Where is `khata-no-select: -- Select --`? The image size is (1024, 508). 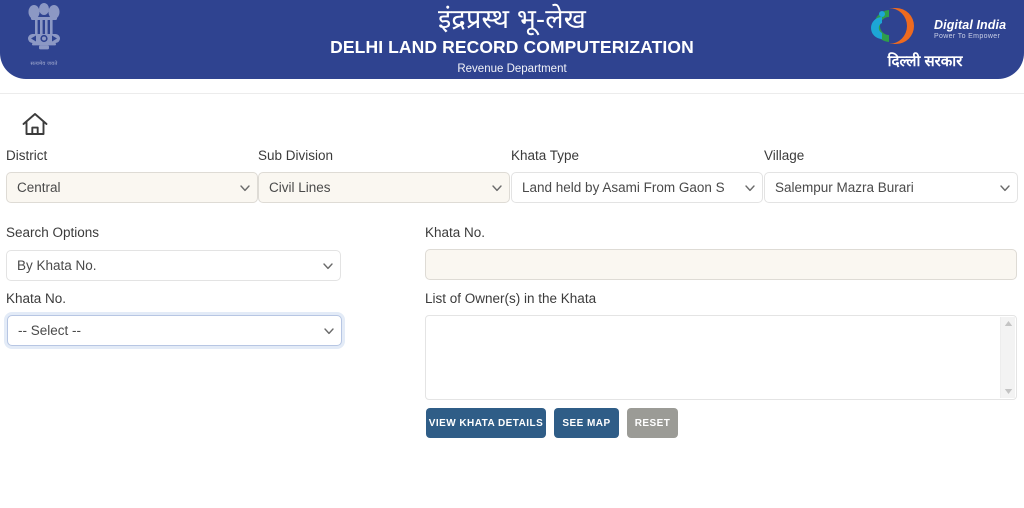
khata-no-select: -- Select -- is located at coordinates (174, 330).